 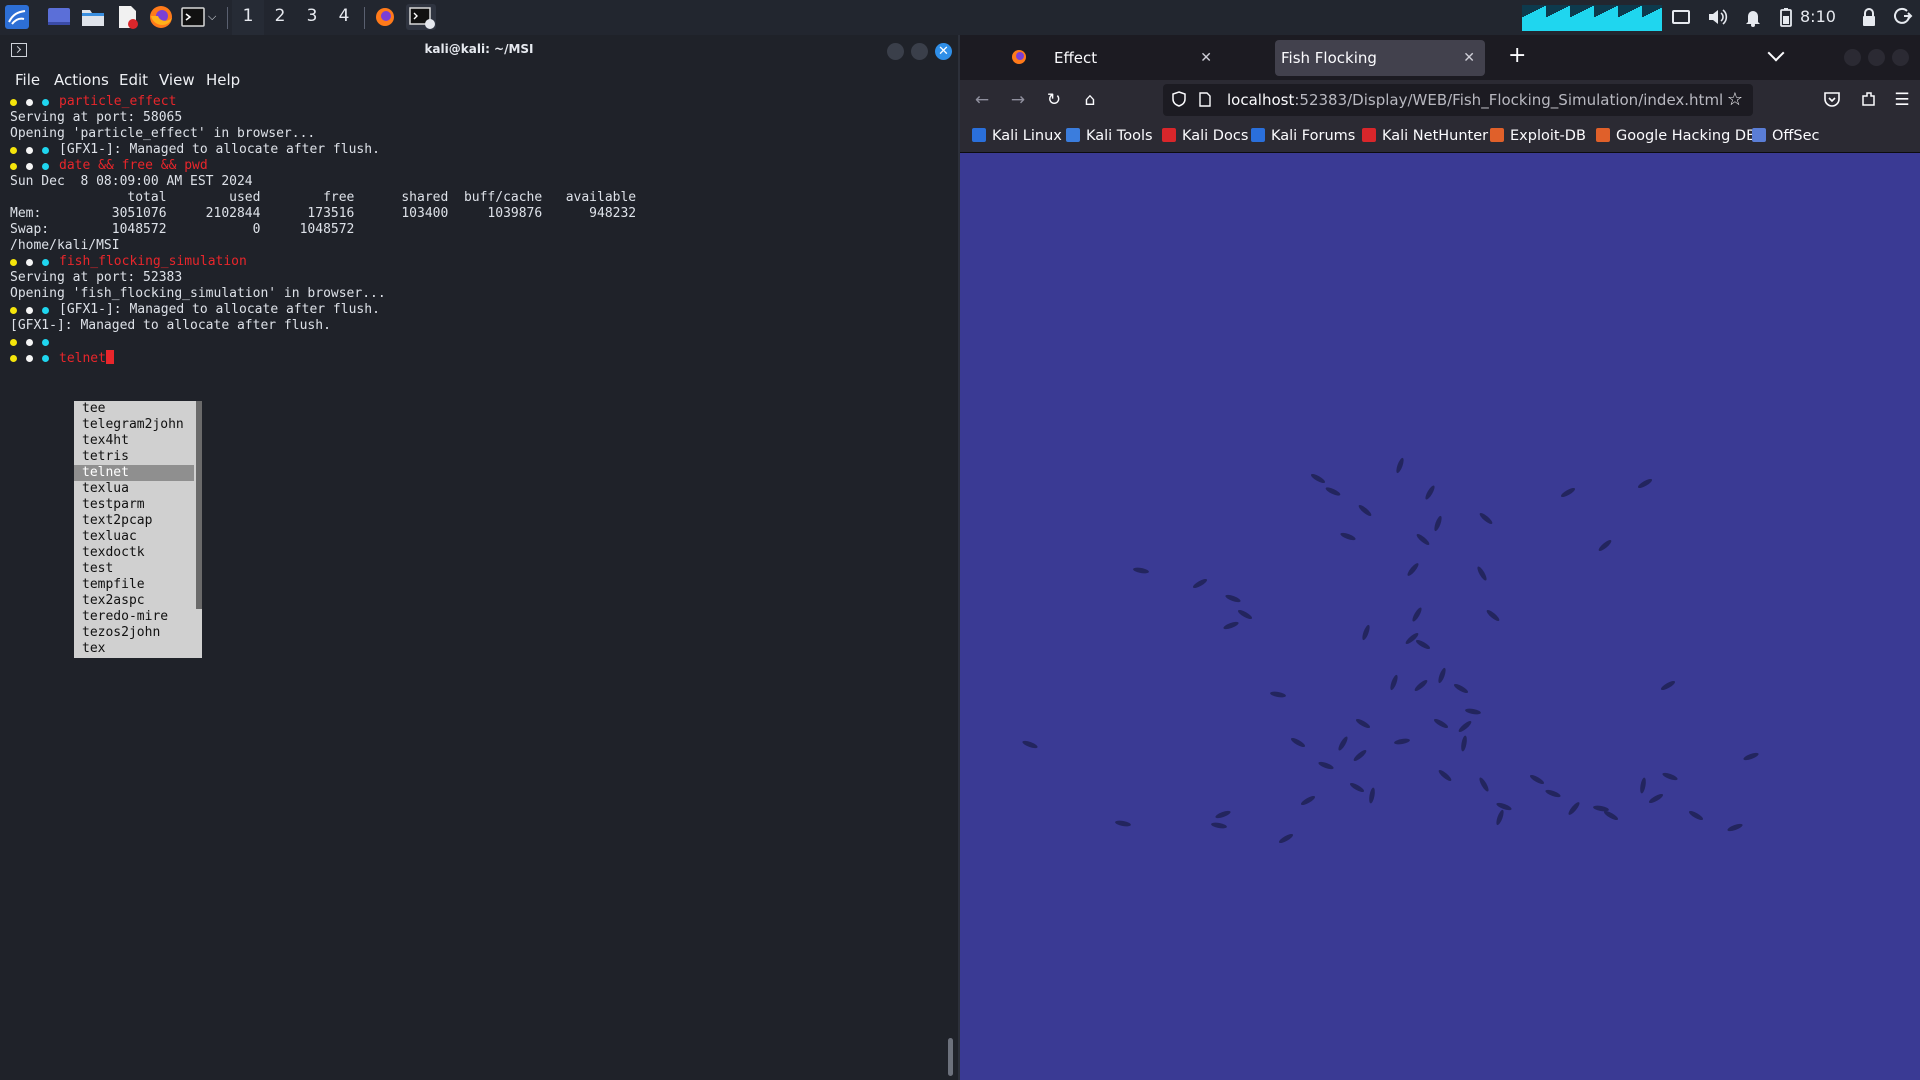 I want to click on app-menu-icon: ☰, so click(x=1902, y=100).